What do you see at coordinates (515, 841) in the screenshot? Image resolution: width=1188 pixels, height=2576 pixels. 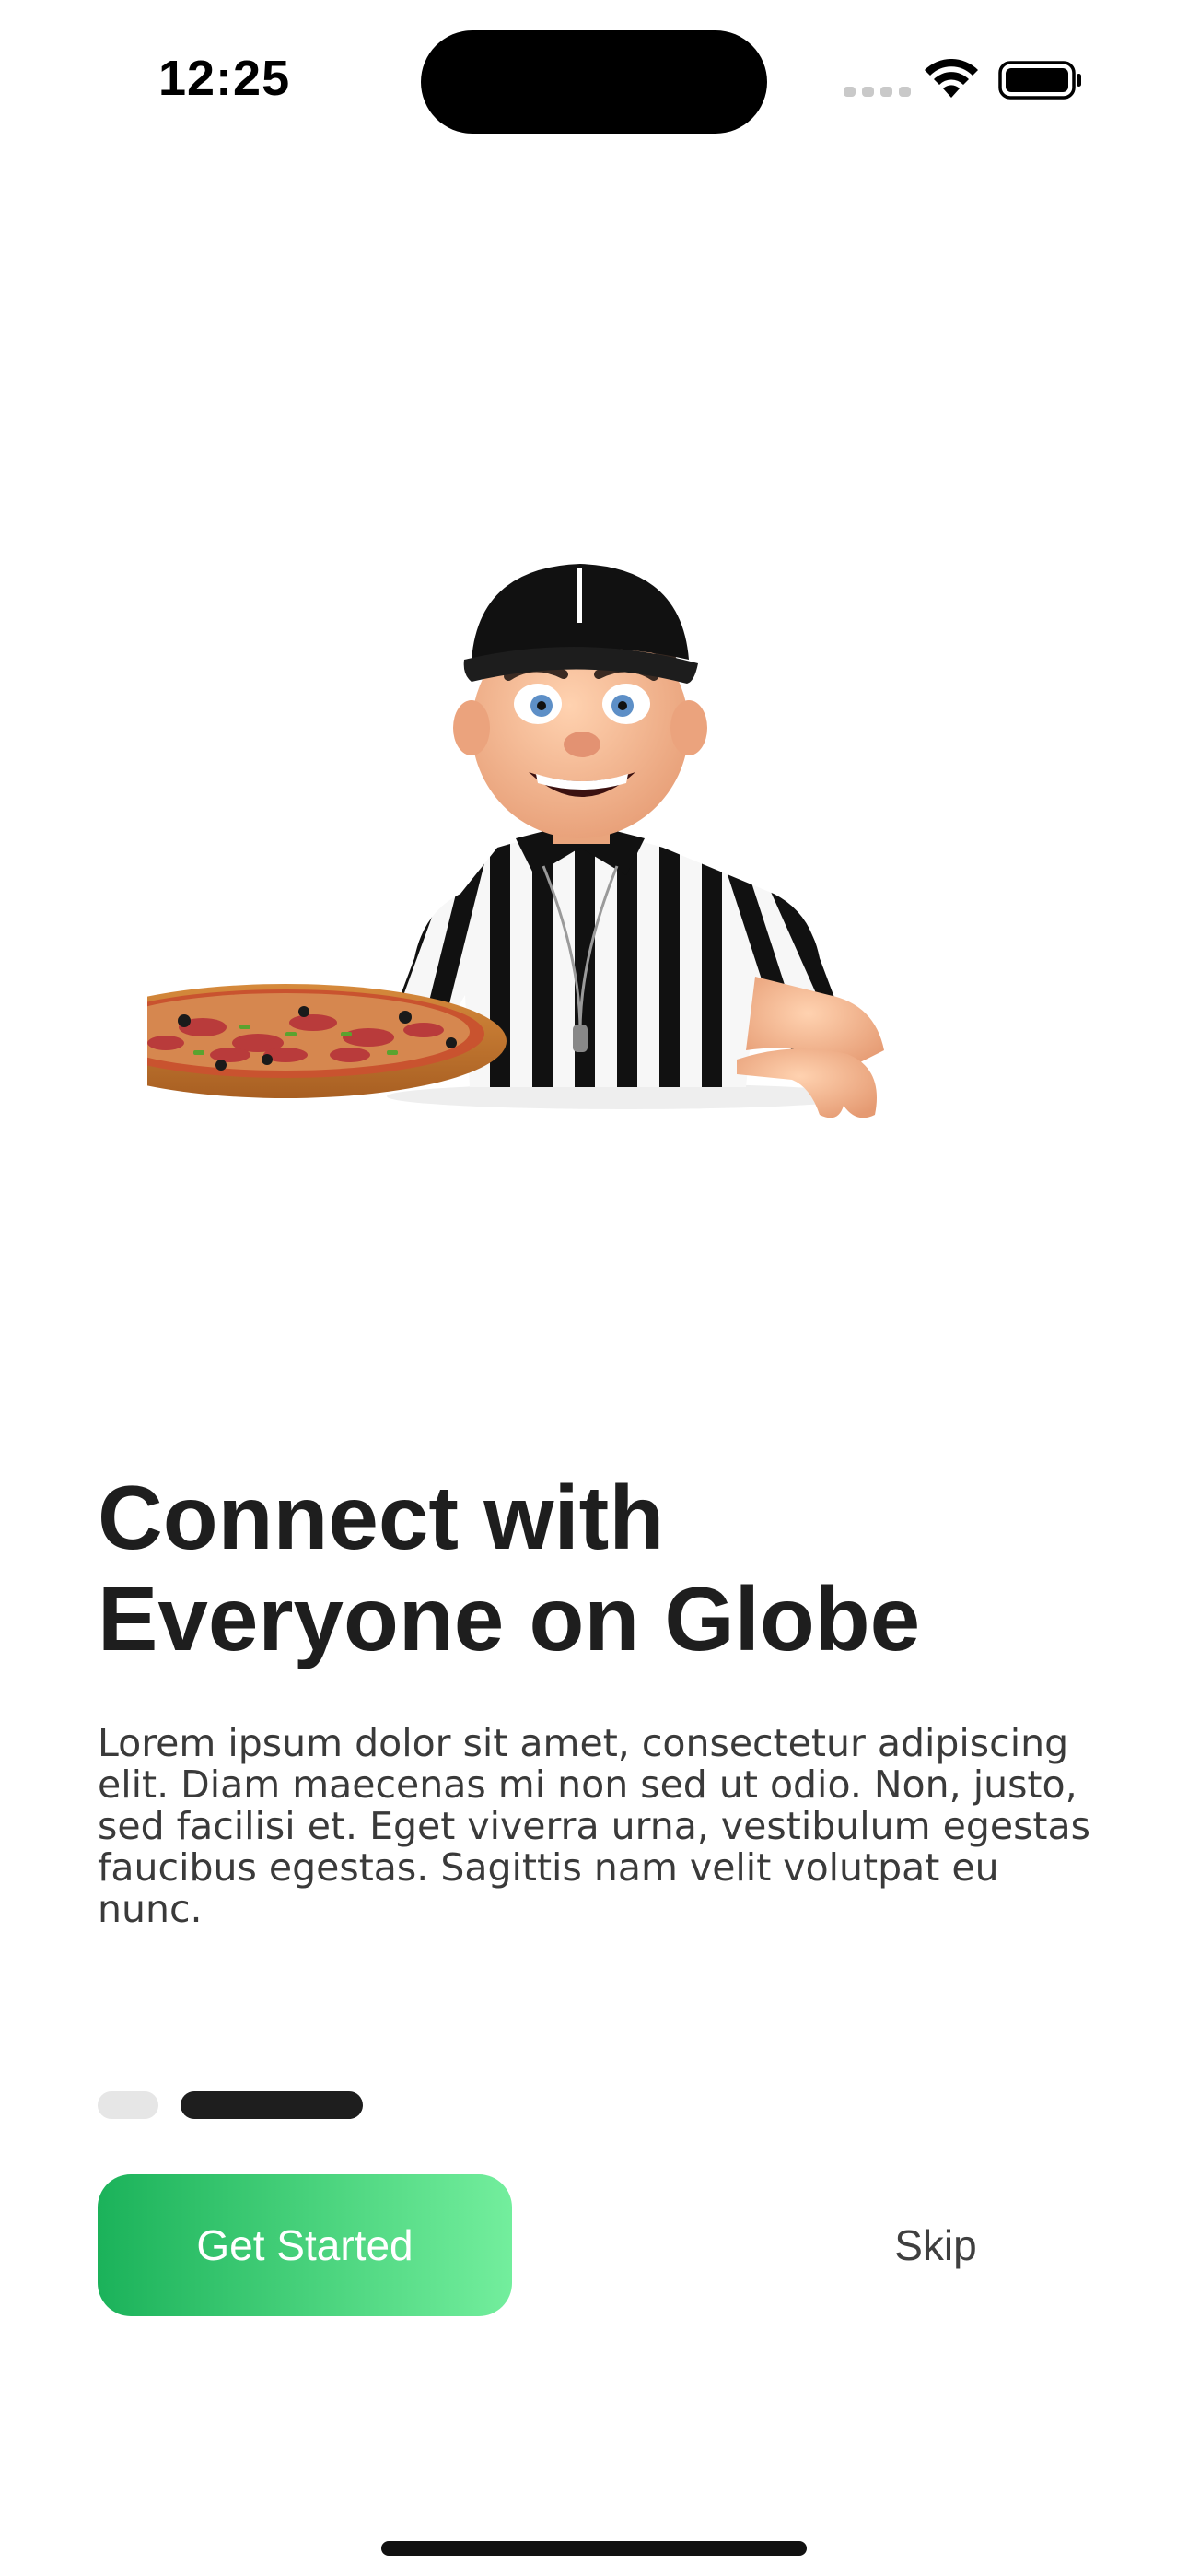 I see `referee-holding-pizza-illustration` at bounding box center [515, 841].